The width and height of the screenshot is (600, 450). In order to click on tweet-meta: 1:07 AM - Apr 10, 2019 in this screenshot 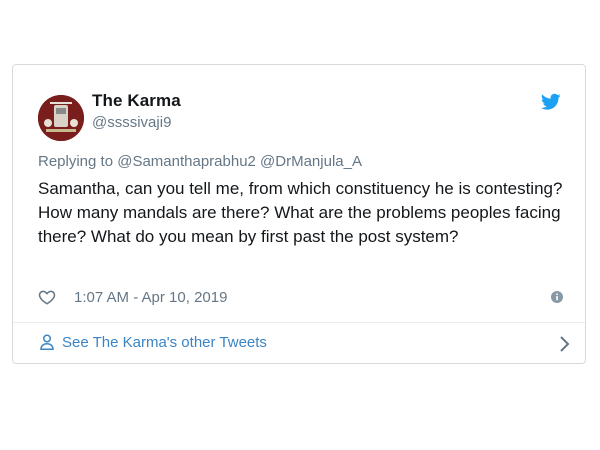, I will do `click(132, 297)`.